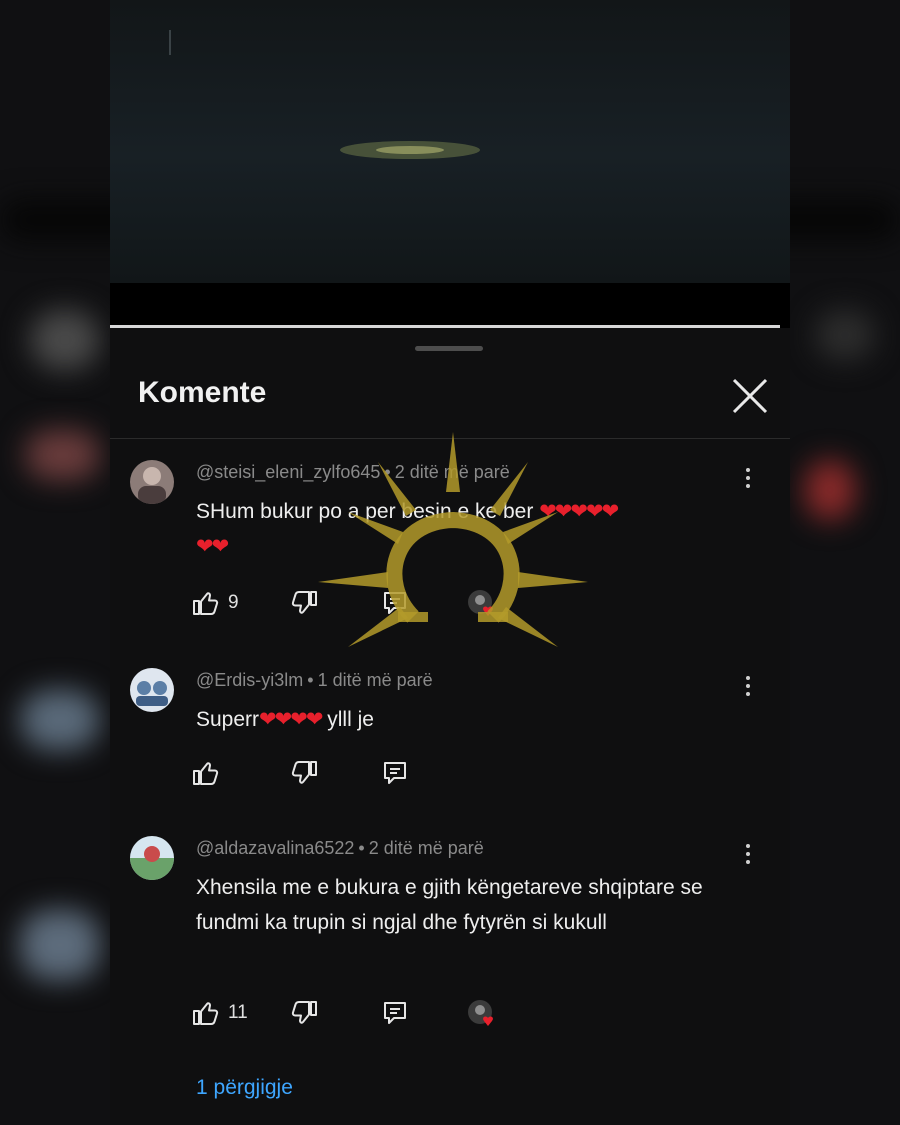 Image resolution: width=900 pixels, height=1125 pixels. I want to click on like-button: 9, so click(214, 603).